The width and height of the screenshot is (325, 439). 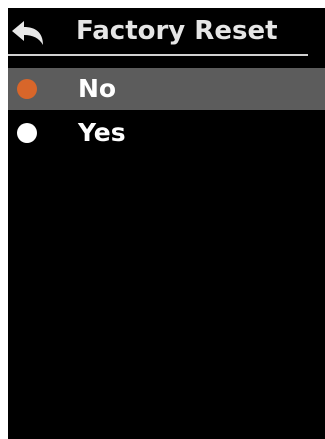 What do you see at coordinates (27, 133) in the screenshot?
I see `radio-indicator-yes` at bounding box center [27, 133].